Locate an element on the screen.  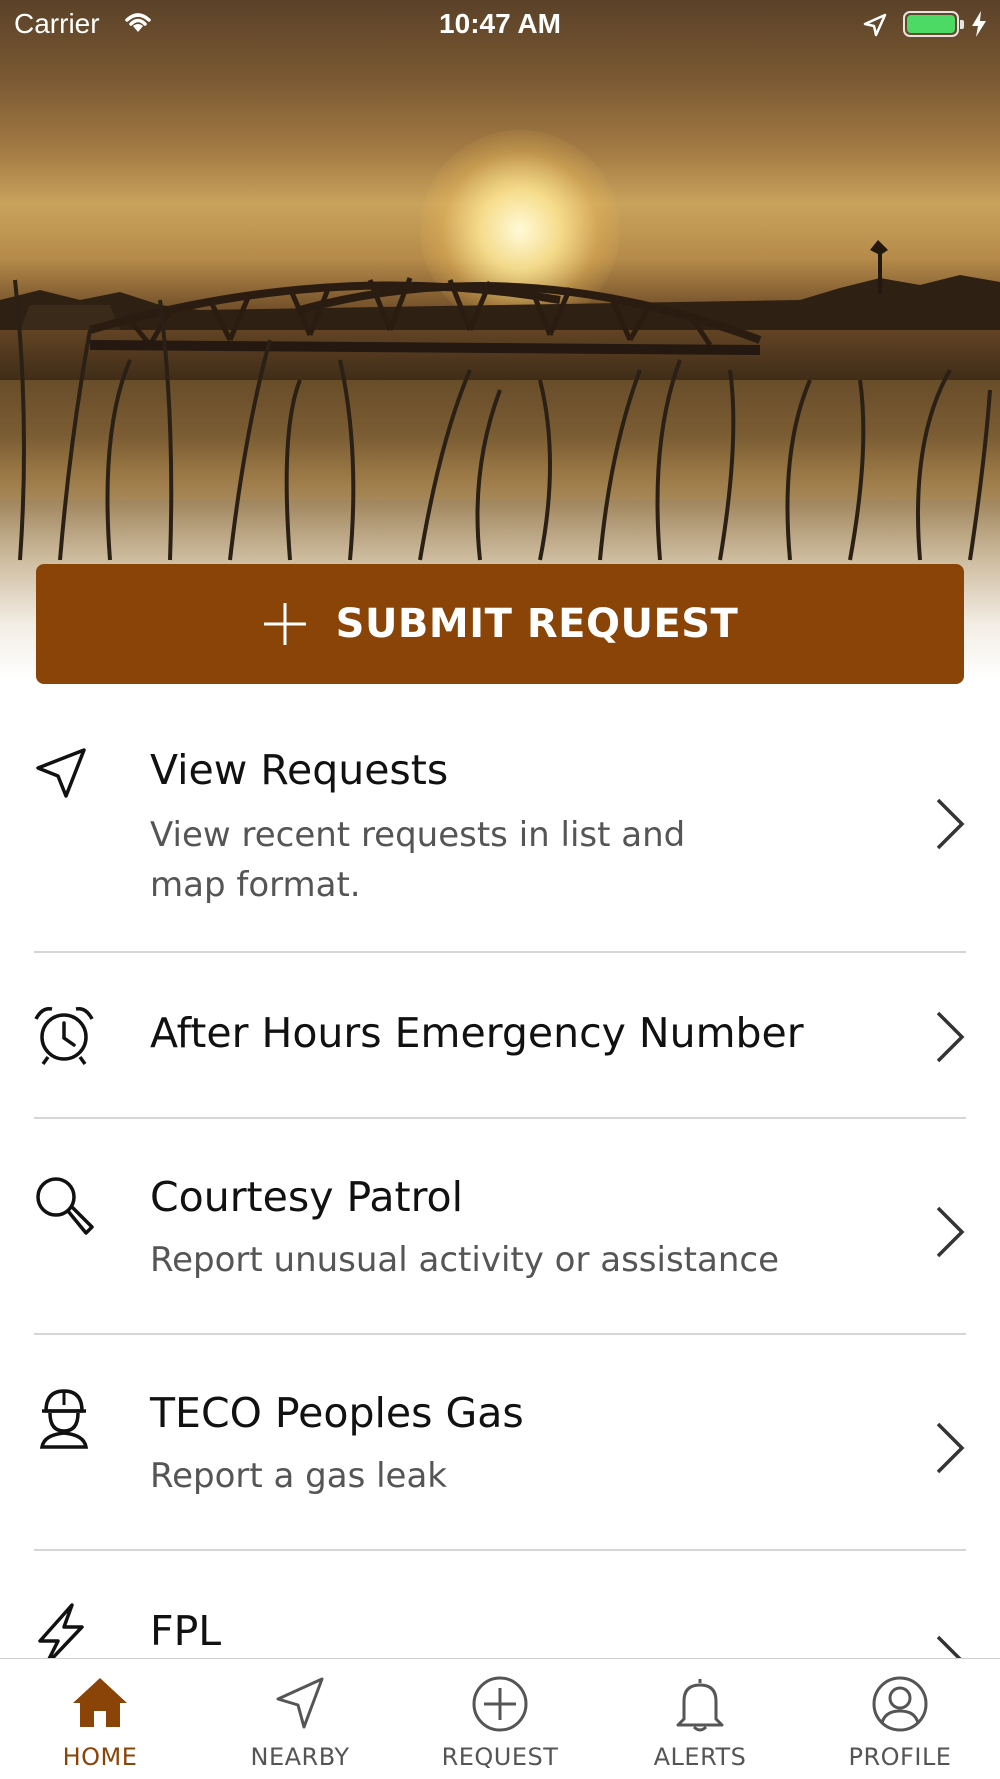
alarm-clock-icon is located at coordinates (64, 1037).